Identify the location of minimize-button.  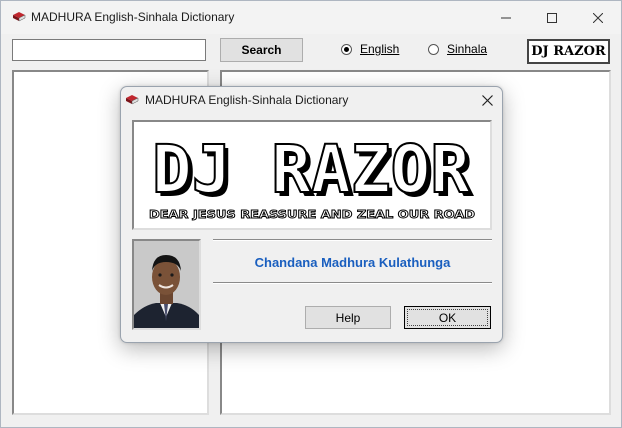
(506, 17).